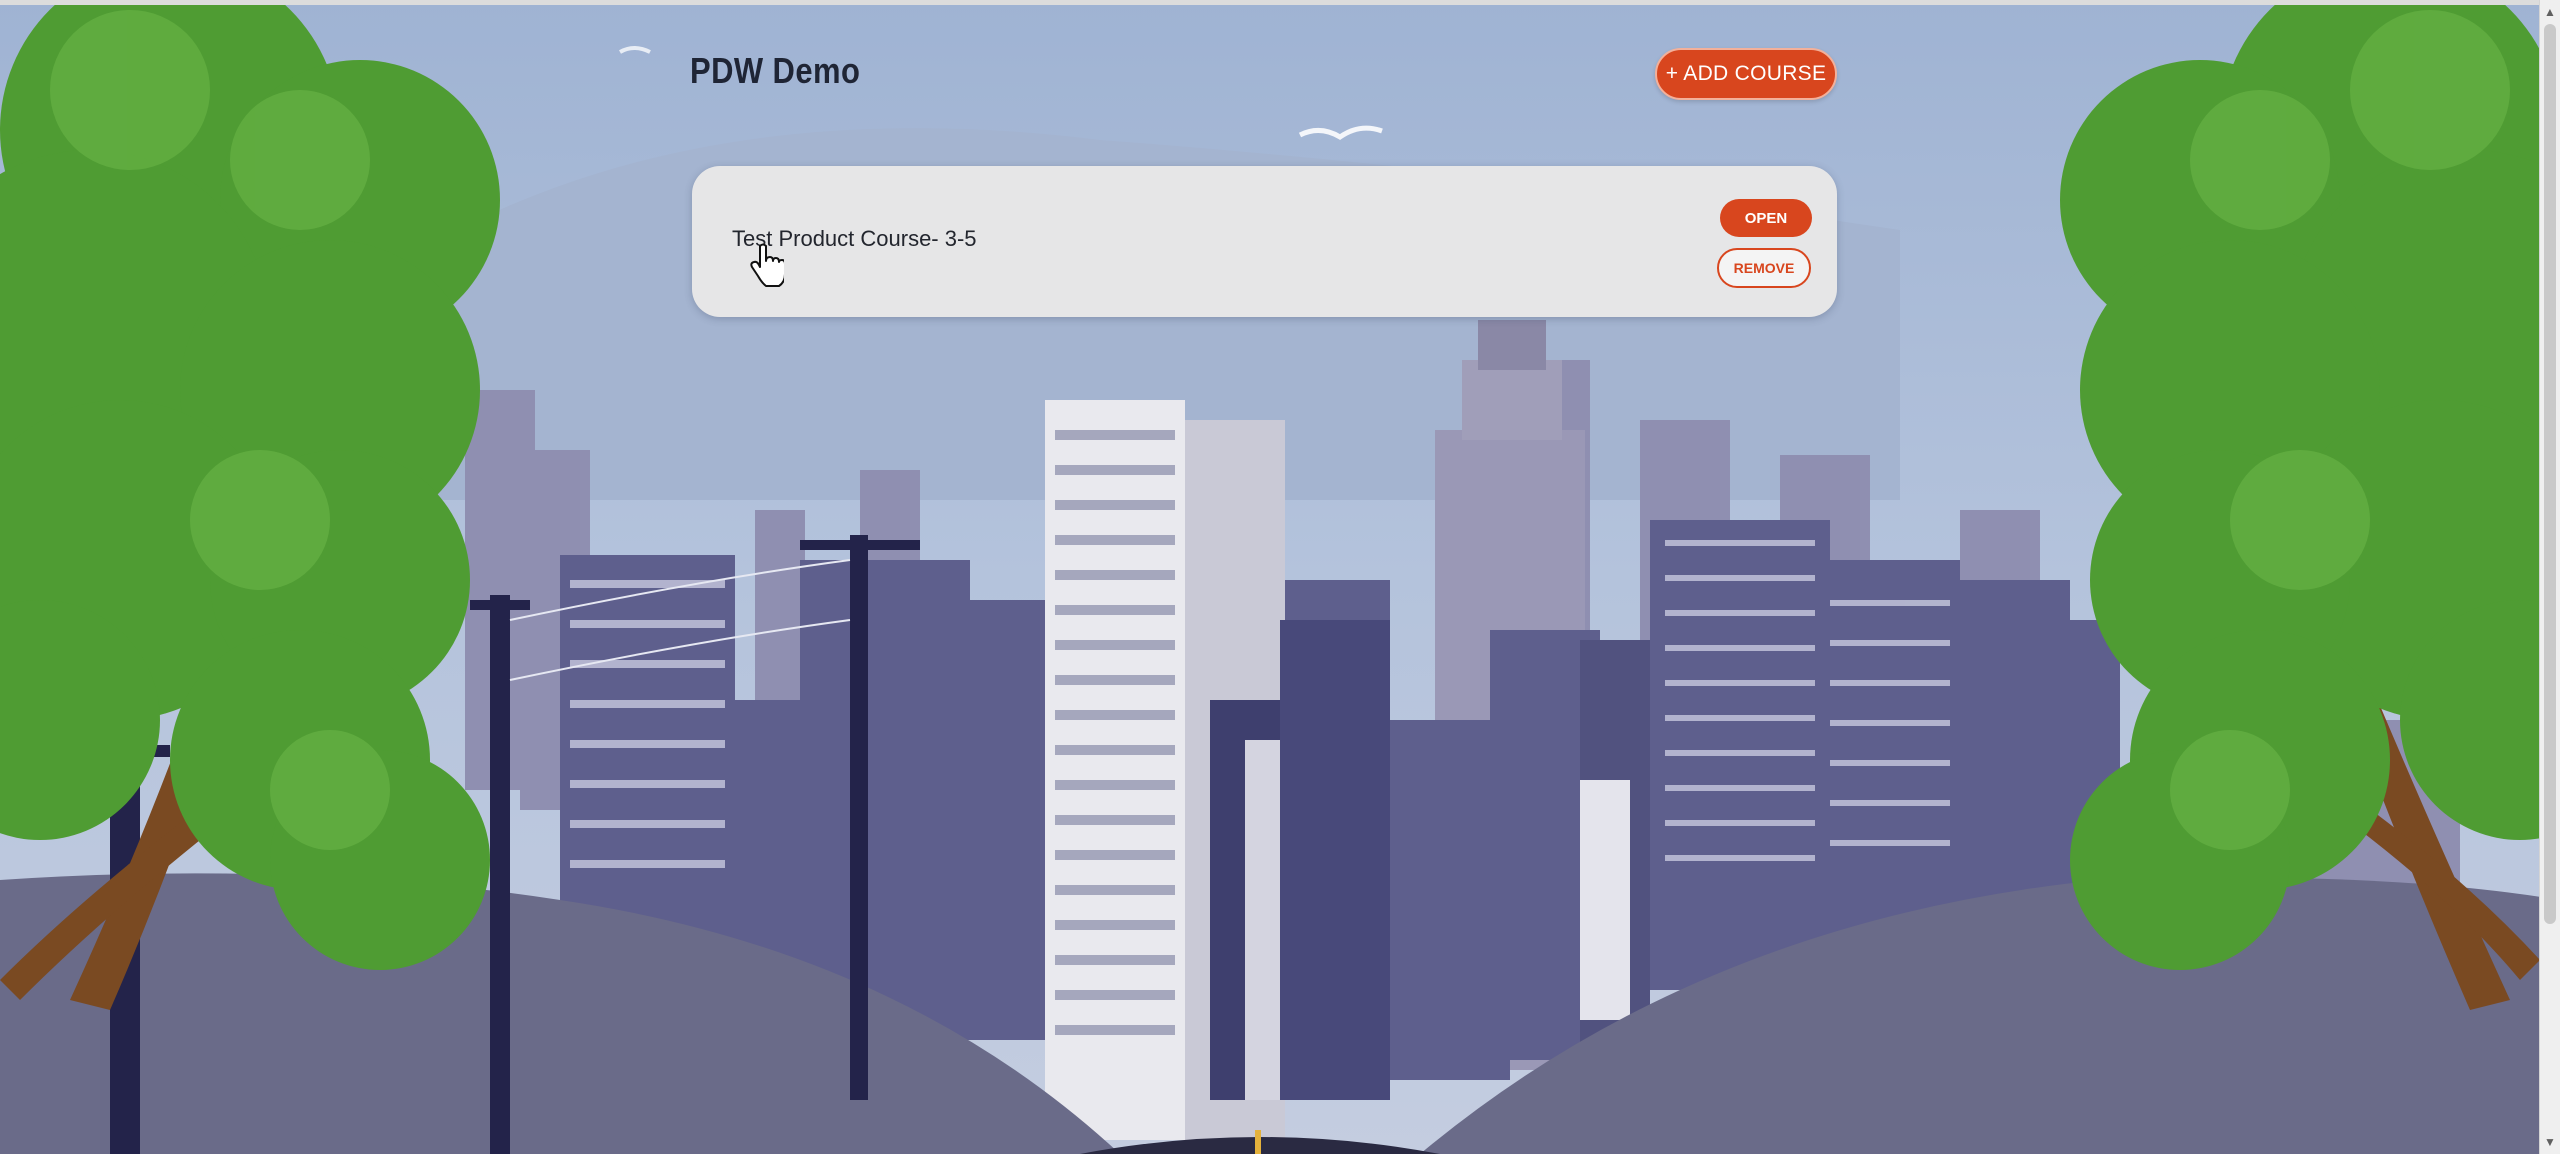 Image resolution: width=2560 pixels, height=1154 pixels. I want to click on open-course-button: OPEN, so click(1766, 218).